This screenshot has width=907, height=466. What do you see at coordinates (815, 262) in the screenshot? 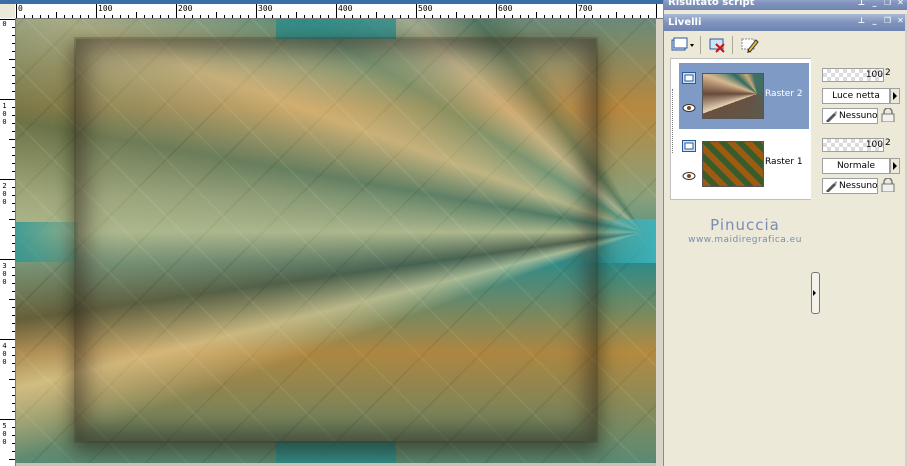
I see `panel-splitter` at bounding box center [815, 262].